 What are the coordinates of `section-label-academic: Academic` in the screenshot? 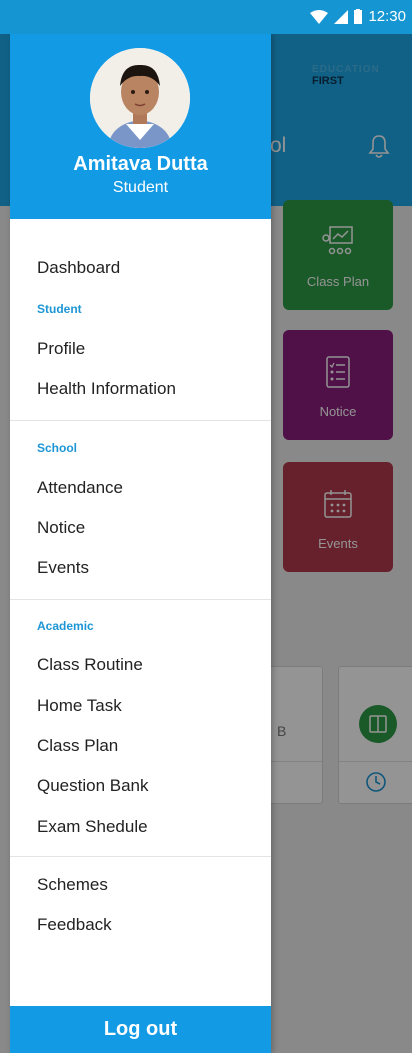 It's located at (65, 626).